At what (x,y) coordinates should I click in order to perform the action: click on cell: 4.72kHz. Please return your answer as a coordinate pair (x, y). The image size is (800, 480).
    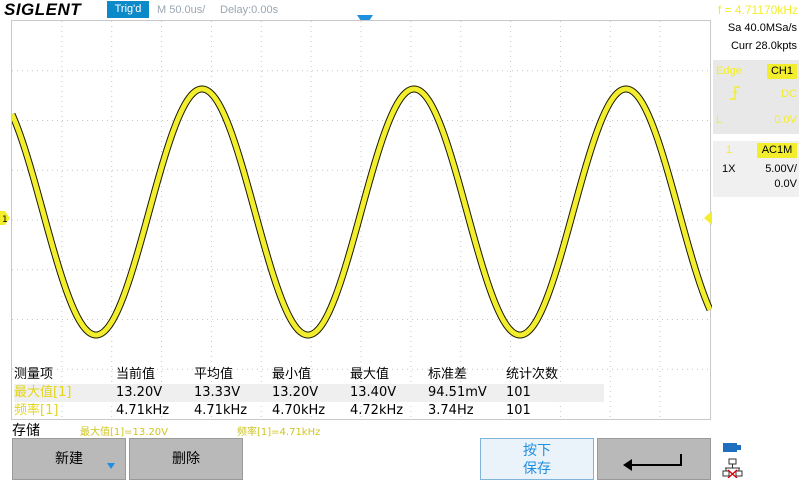
    Looking at the image, I should click on (377, 410).